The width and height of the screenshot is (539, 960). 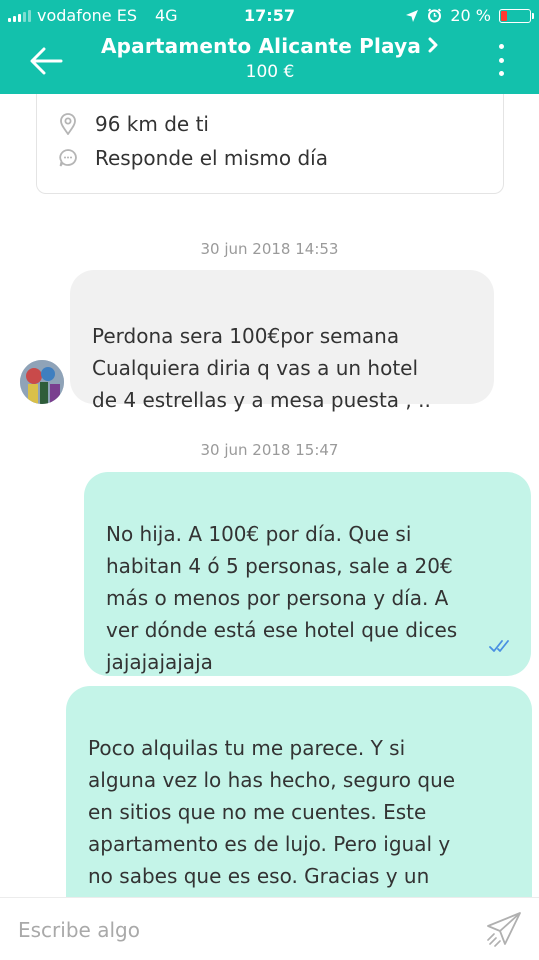 I want to click on arrow-left-icon, so click(x=46, y=61).